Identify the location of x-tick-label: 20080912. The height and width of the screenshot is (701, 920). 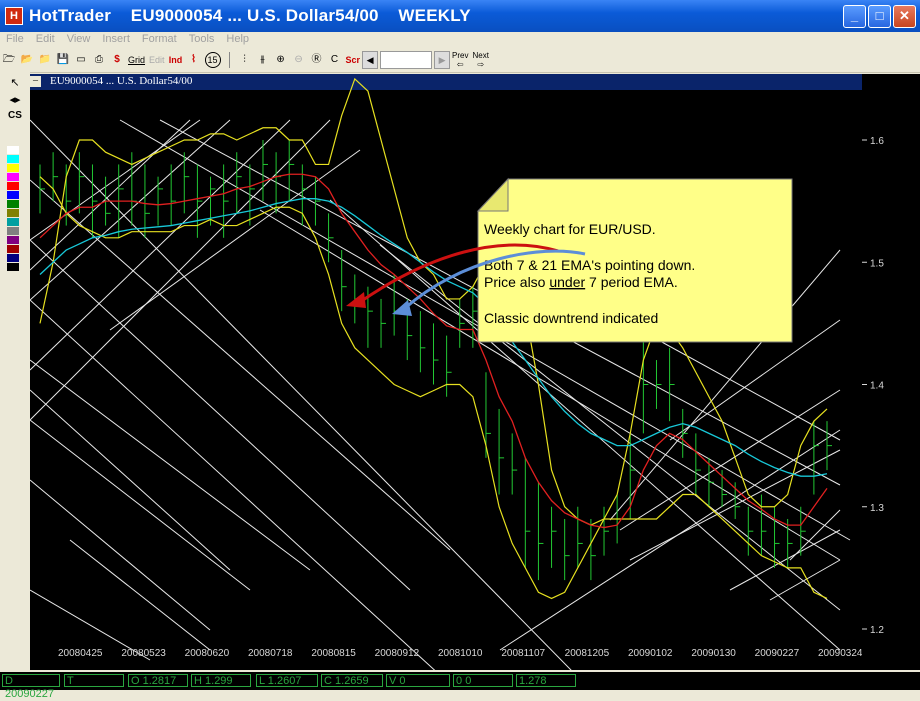
(397, 653).